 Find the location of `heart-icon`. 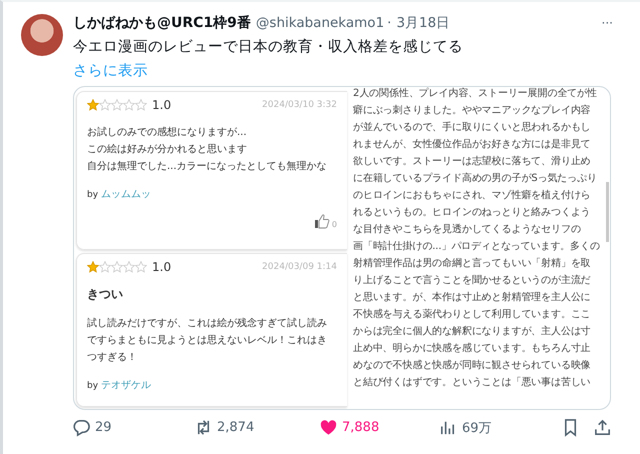

heart-icon is located at coordinates (328, 427).